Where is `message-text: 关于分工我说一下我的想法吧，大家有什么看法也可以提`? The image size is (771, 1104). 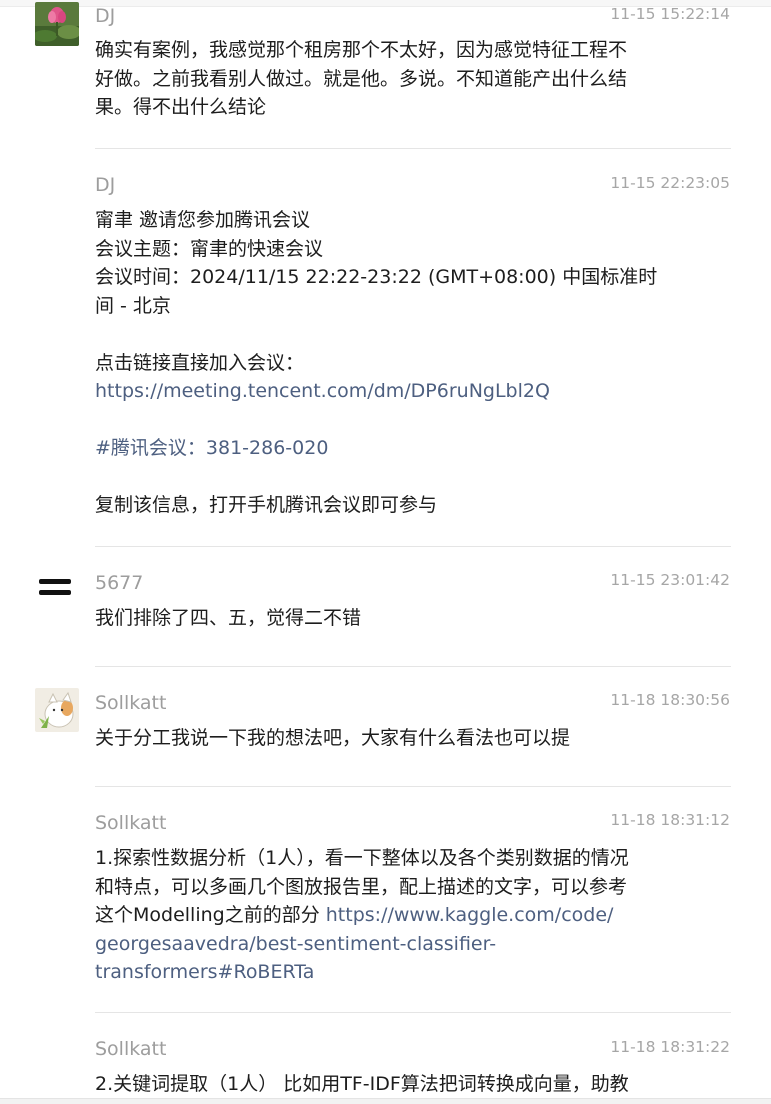
message-text: 关于分工我说一下我的想法吧，大家有什么看法也可以提 is located at coordinates (400, 738).